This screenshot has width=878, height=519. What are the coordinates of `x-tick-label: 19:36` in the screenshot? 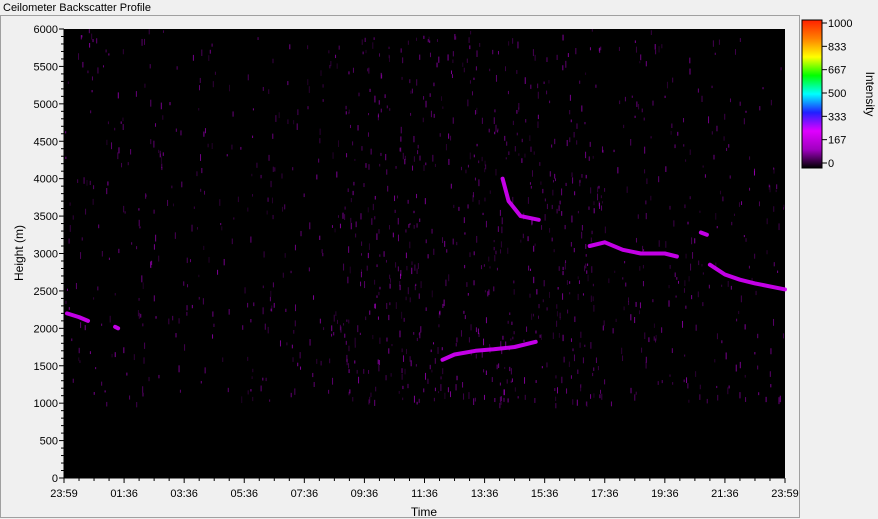 It's located at (665, 494).